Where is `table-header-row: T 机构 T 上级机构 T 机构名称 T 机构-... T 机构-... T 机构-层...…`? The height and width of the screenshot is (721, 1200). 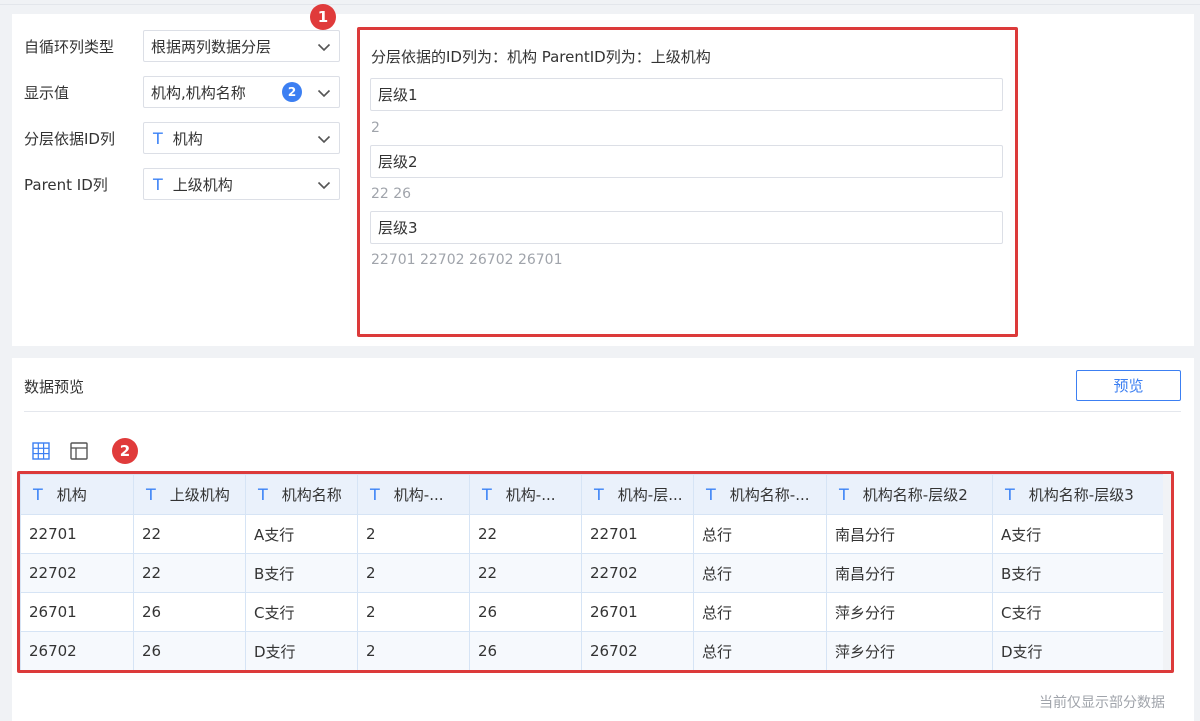
table-header-row: T 机构 T 上级机构 T 机构名称 T 机构-... T 机构-... T 机构-层...… is located at coordinates (594, 494).